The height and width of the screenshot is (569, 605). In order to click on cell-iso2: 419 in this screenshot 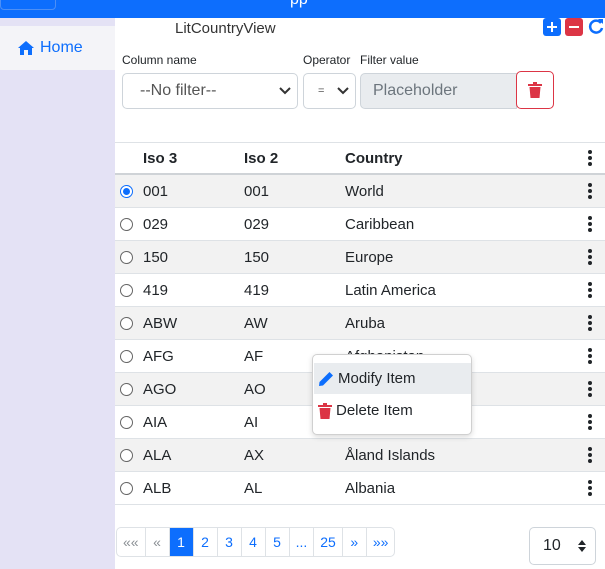, I will do `click(257, 290)`.